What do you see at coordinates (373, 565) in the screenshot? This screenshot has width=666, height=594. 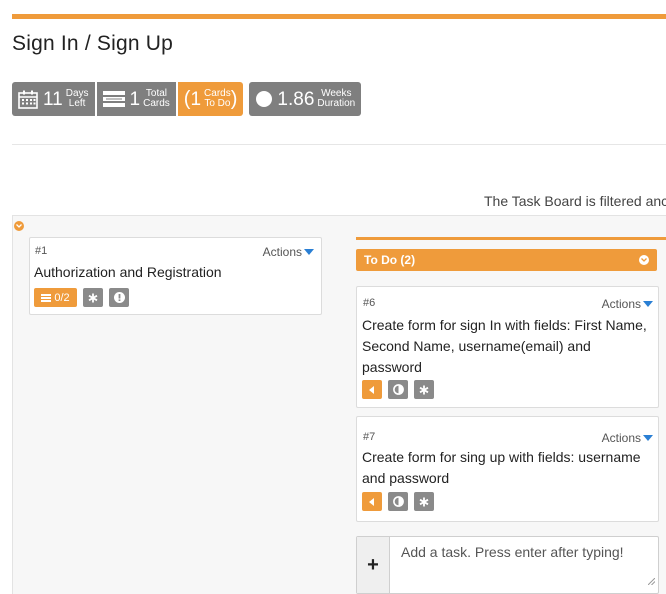 I see `add-task-button: +` at bounding box center [373, 565].